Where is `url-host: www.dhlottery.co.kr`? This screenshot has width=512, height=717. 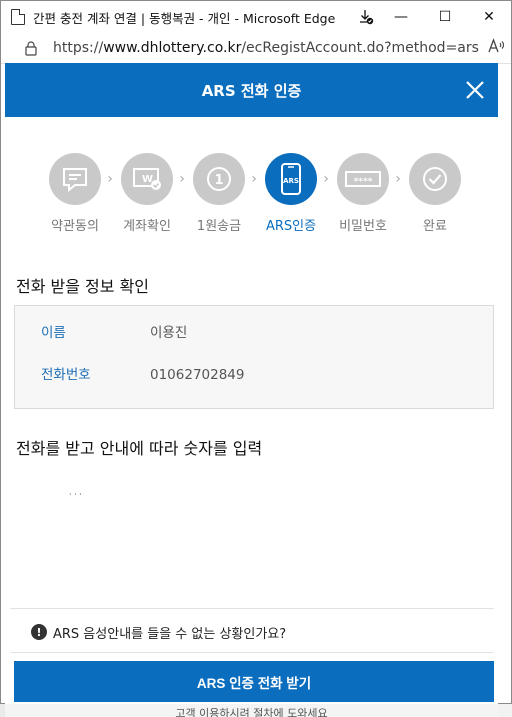
url-host: www.dhlottery.co.kr is located at coordinates (172, 48).